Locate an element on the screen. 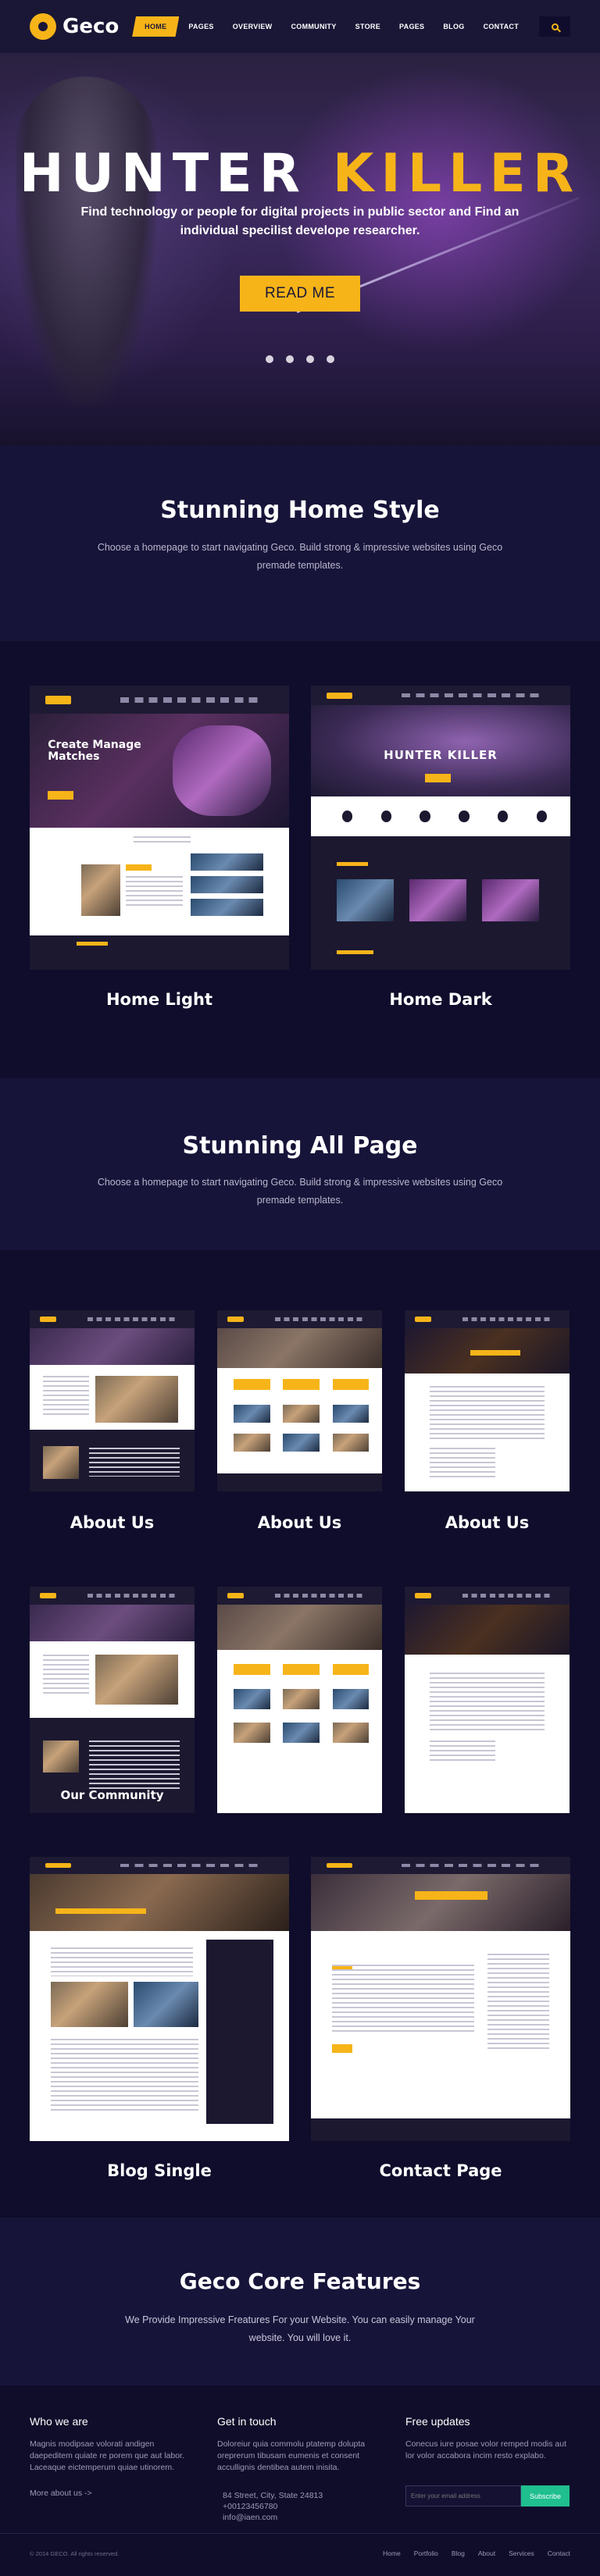 The image size is (600, 2576). footer-nav-blog: Blog is located at coordinates (458, 2553).